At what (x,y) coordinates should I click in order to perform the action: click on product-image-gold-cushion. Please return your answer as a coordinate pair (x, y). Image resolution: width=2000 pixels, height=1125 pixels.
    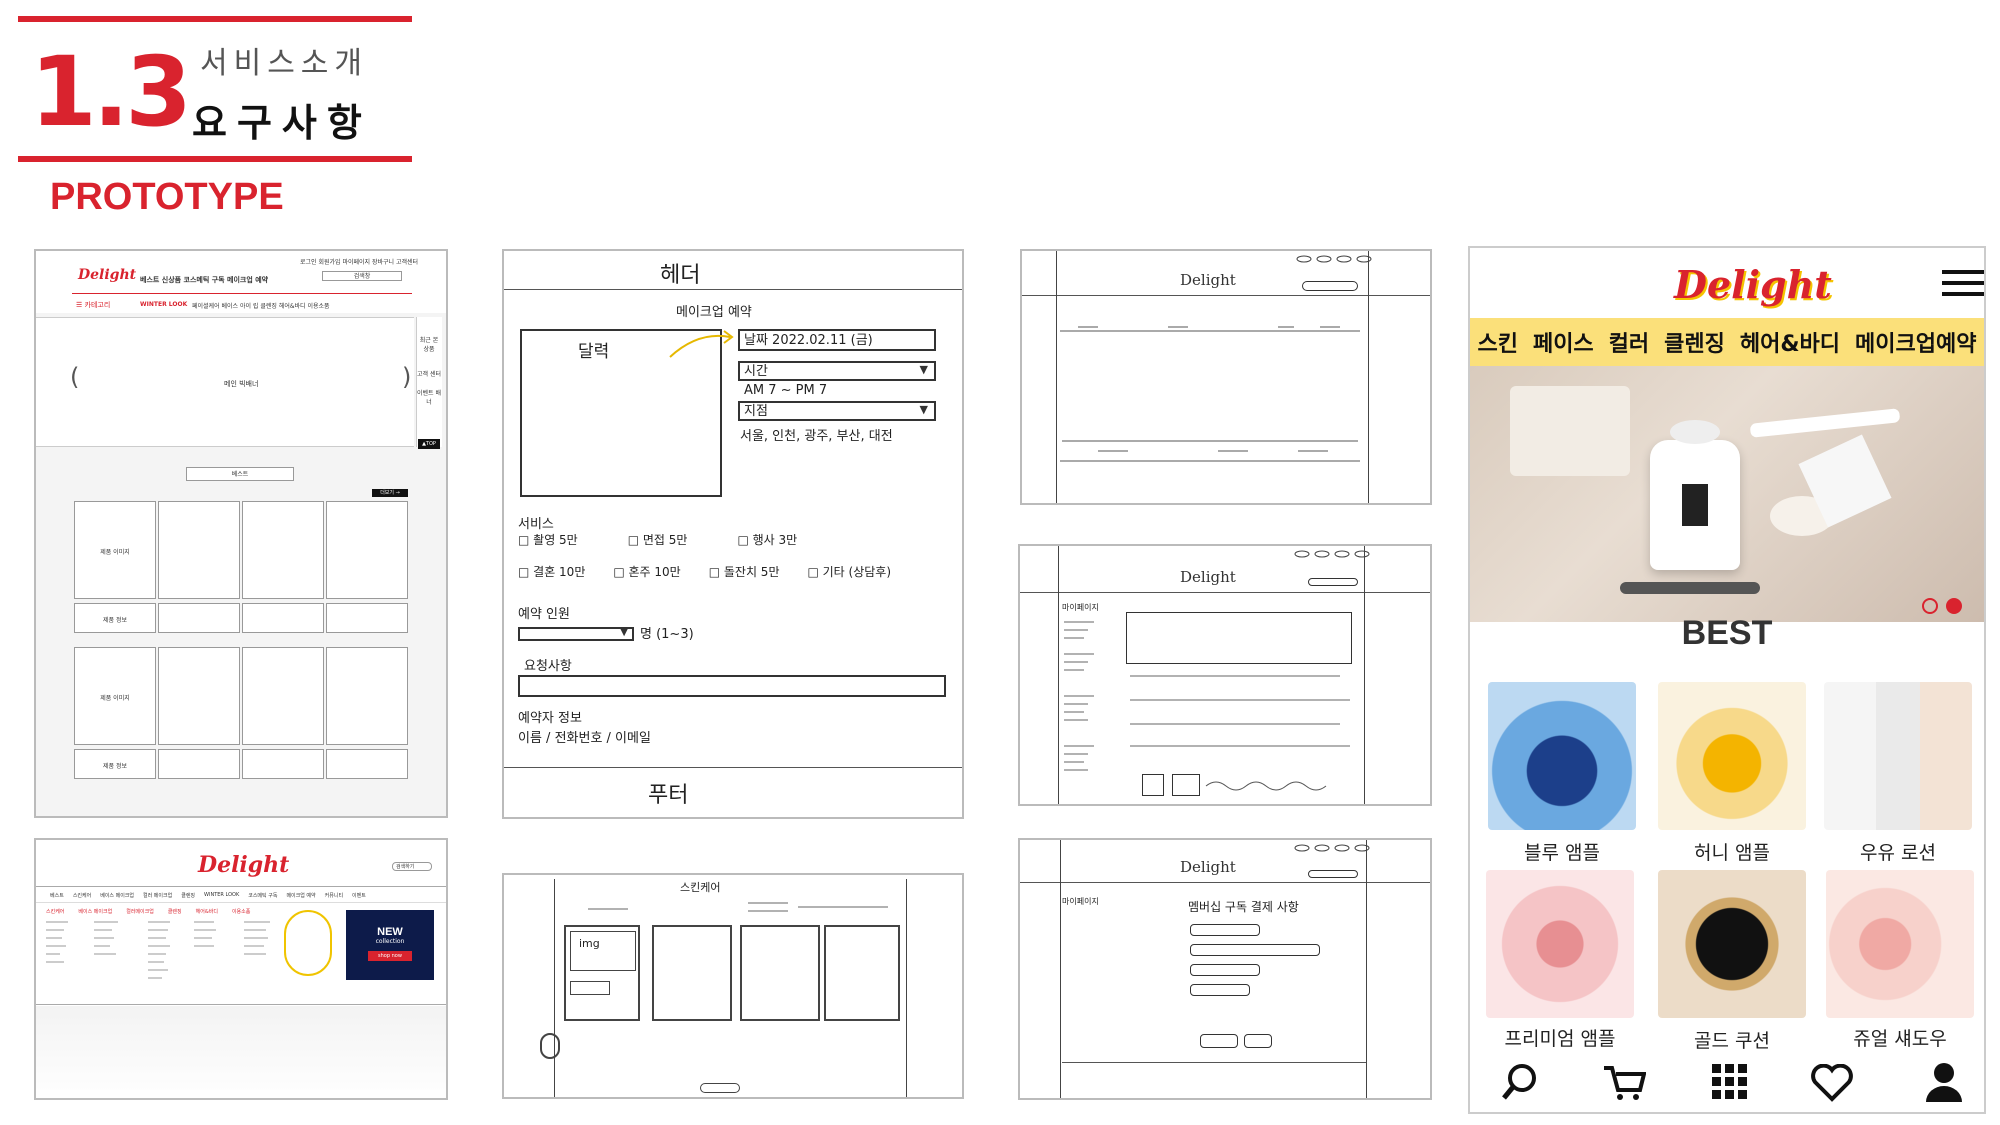
    Looking at the image, I should click on (1732, 944).